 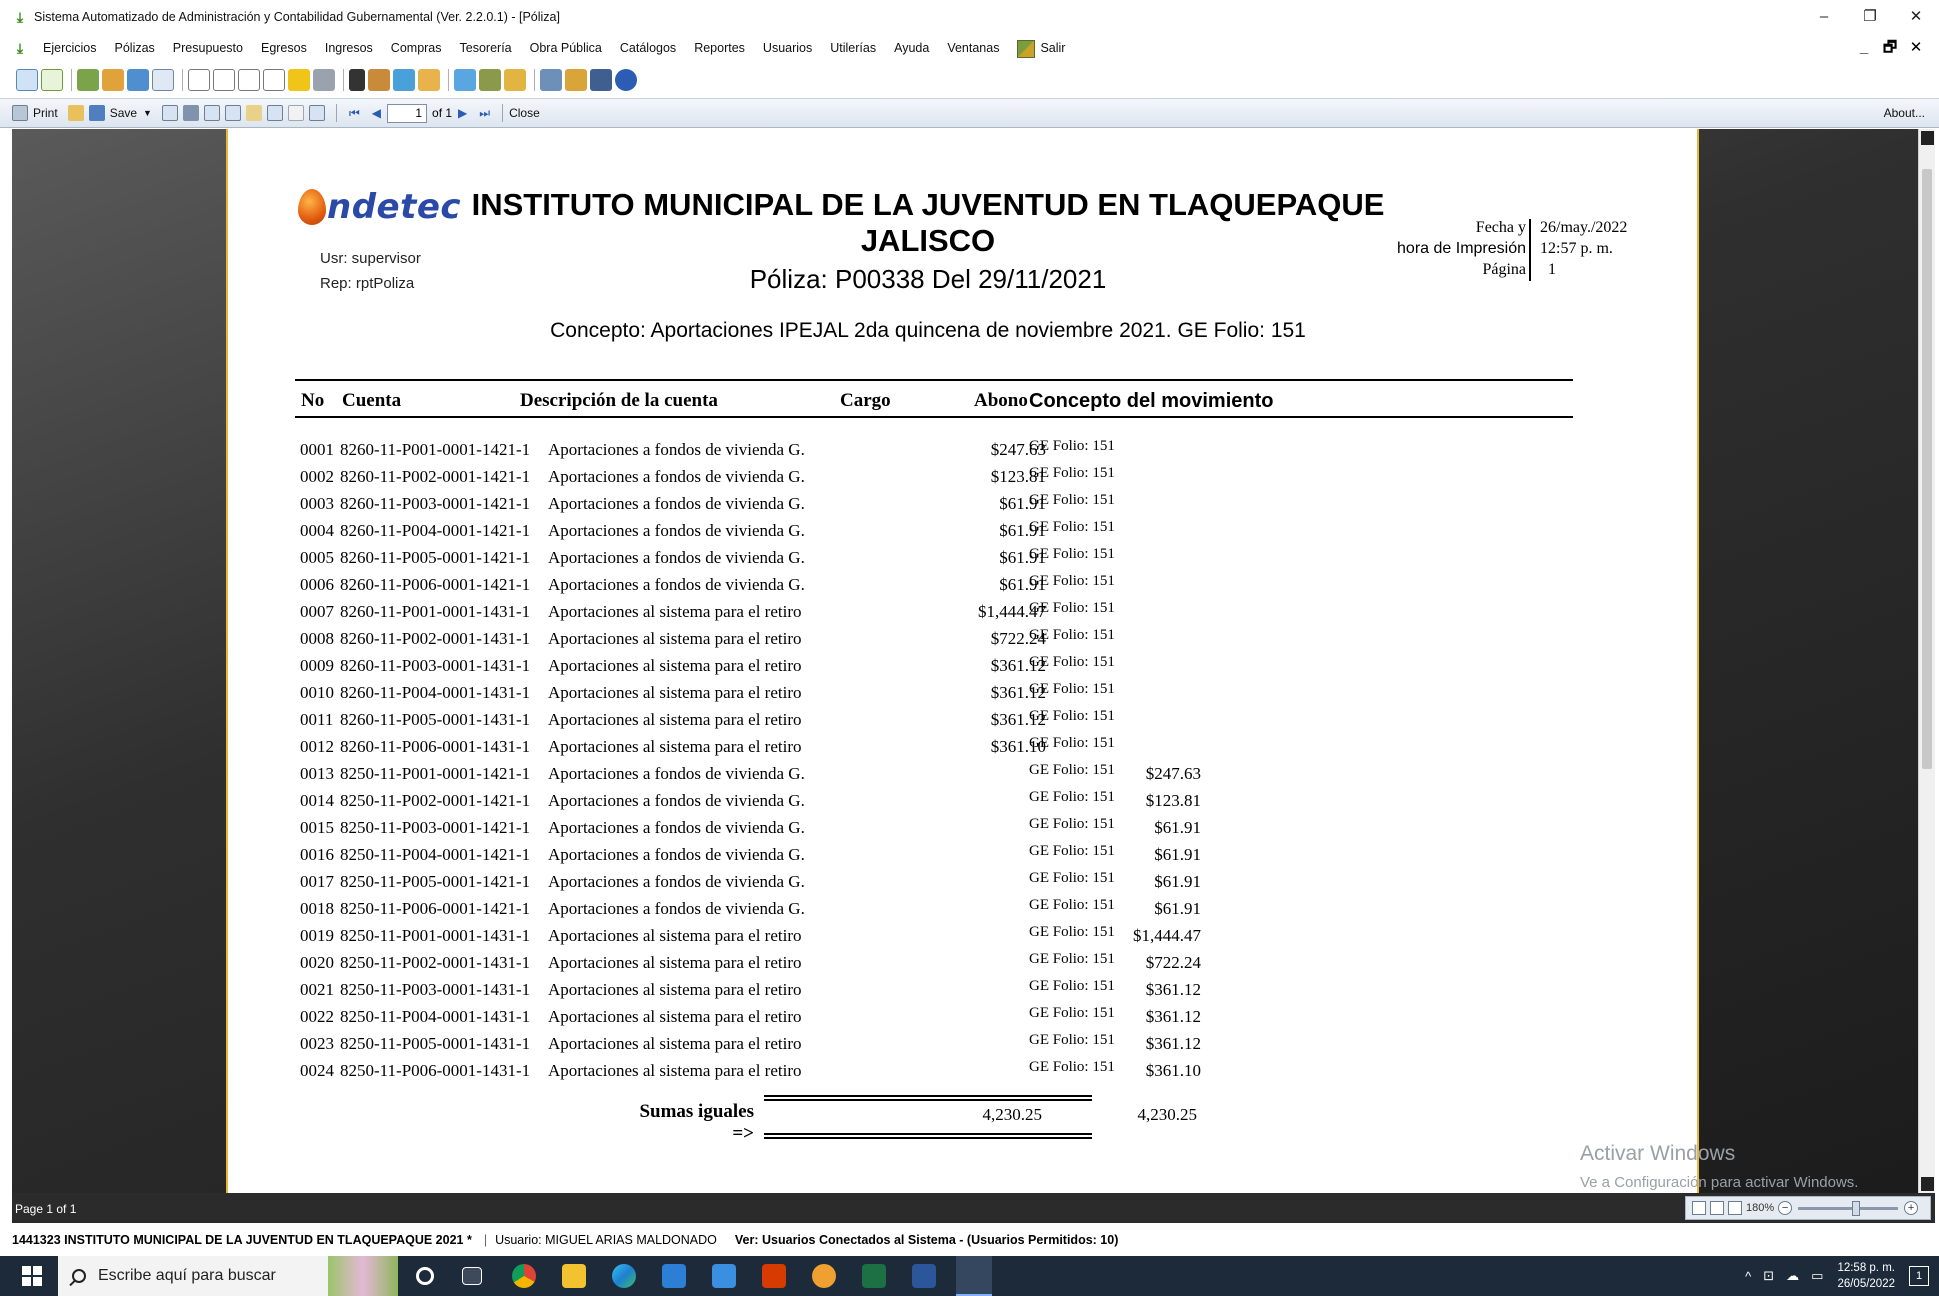 What do you see at coordinates (1856, 1208) in the screenshot?
I see `zoom-slider-knob` at bounding box center [1856, 1208].